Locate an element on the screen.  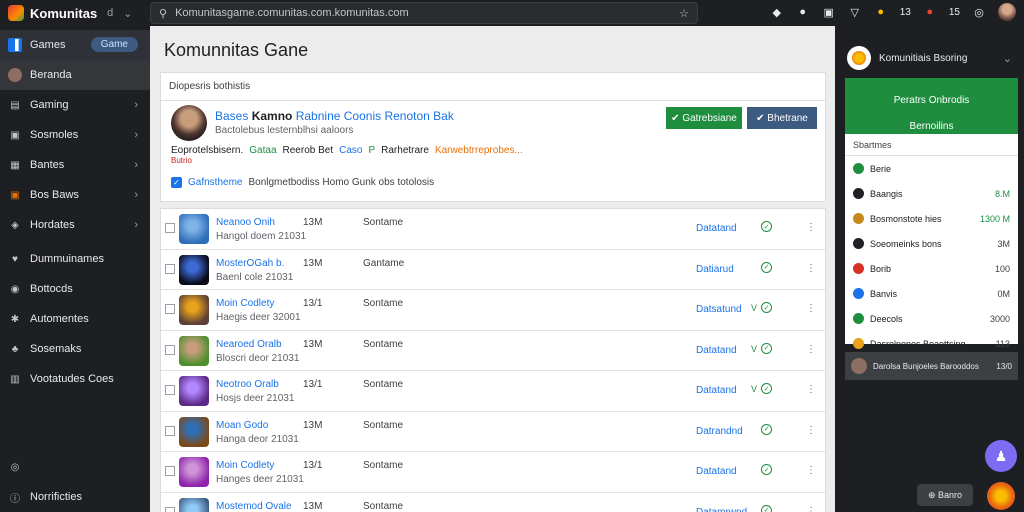
meta-item: Caso is located at coordinates (350, 150).